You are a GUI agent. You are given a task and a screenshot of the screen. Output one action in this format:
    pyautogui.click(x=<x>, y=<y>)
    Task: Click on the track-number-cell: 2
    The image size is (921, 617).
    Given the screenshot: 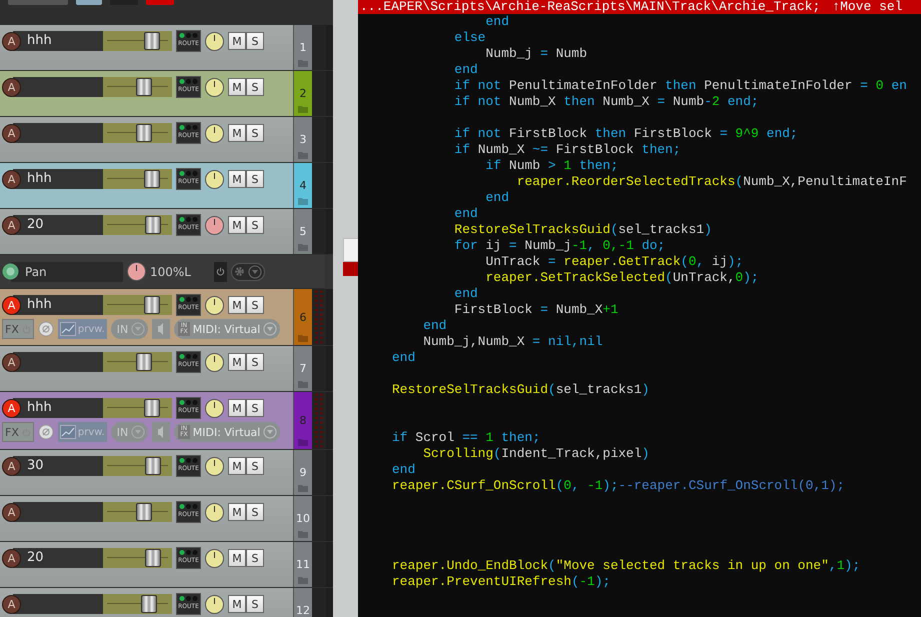 What is the action you would take?
    pyautogui.click(x=302, y=93)
    